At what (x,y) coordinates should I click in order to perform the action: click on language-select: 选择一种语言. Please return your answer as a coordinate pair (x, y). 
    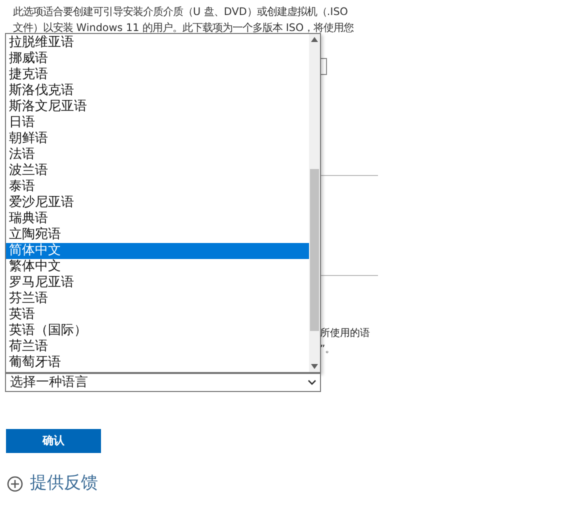
    Looking at the image, I should click on (163, 382).